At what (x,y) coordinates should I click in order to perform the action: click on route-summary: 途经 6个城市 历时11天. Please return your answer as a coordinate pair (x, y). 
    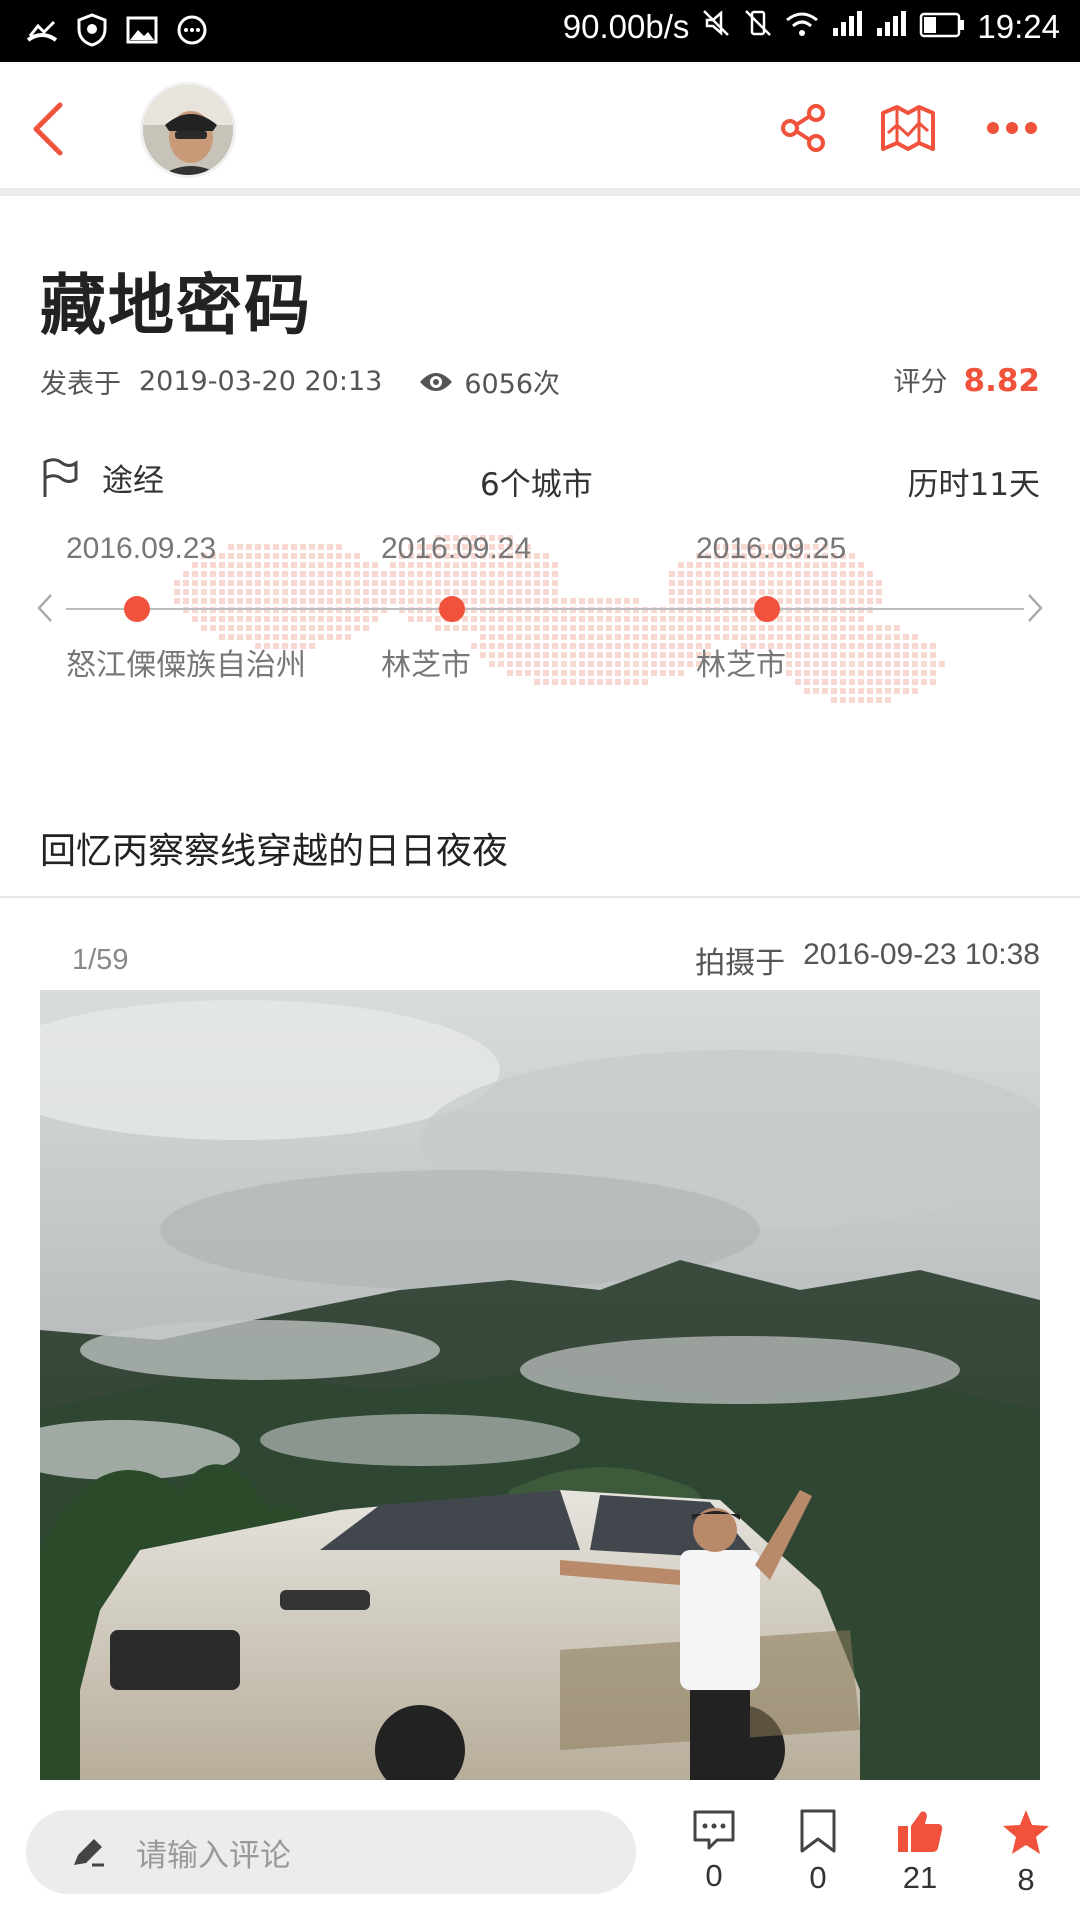
    Looking at the image, I should click on (540, 480).